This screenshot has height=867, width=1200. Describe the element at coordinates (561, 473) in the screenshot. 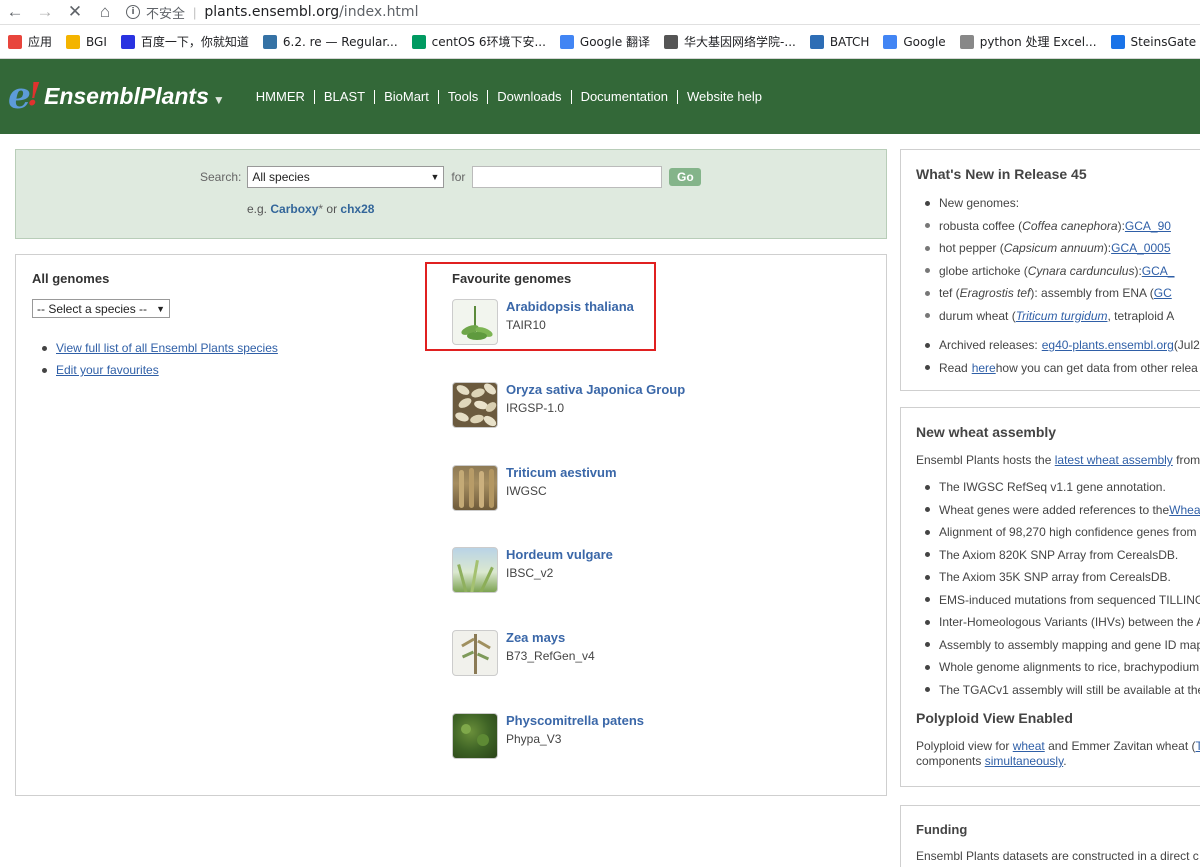

I see `genome-name: Triticum aestivum` at that location.